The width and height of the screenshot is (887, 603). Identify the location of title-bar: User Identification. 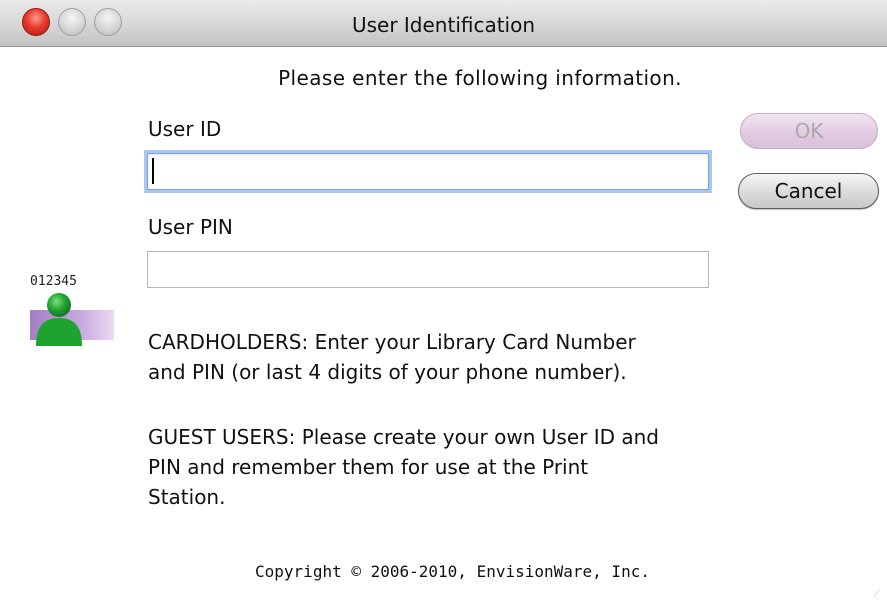
(443, 23).